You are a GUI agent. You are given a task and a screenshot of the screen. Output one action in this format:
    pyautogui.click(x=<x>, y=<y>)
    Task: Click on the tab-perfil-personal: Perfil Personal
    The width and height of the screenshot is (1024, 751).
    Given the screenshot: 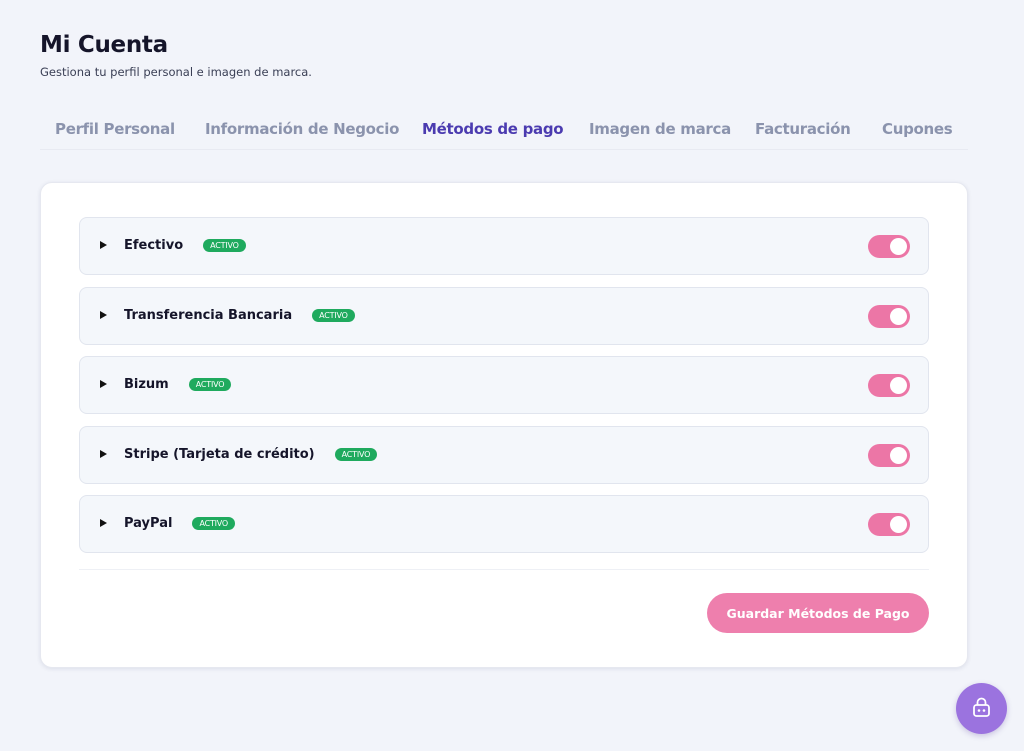 What is the action you would take?
    pyautogui.click(x=115, y=129)
    